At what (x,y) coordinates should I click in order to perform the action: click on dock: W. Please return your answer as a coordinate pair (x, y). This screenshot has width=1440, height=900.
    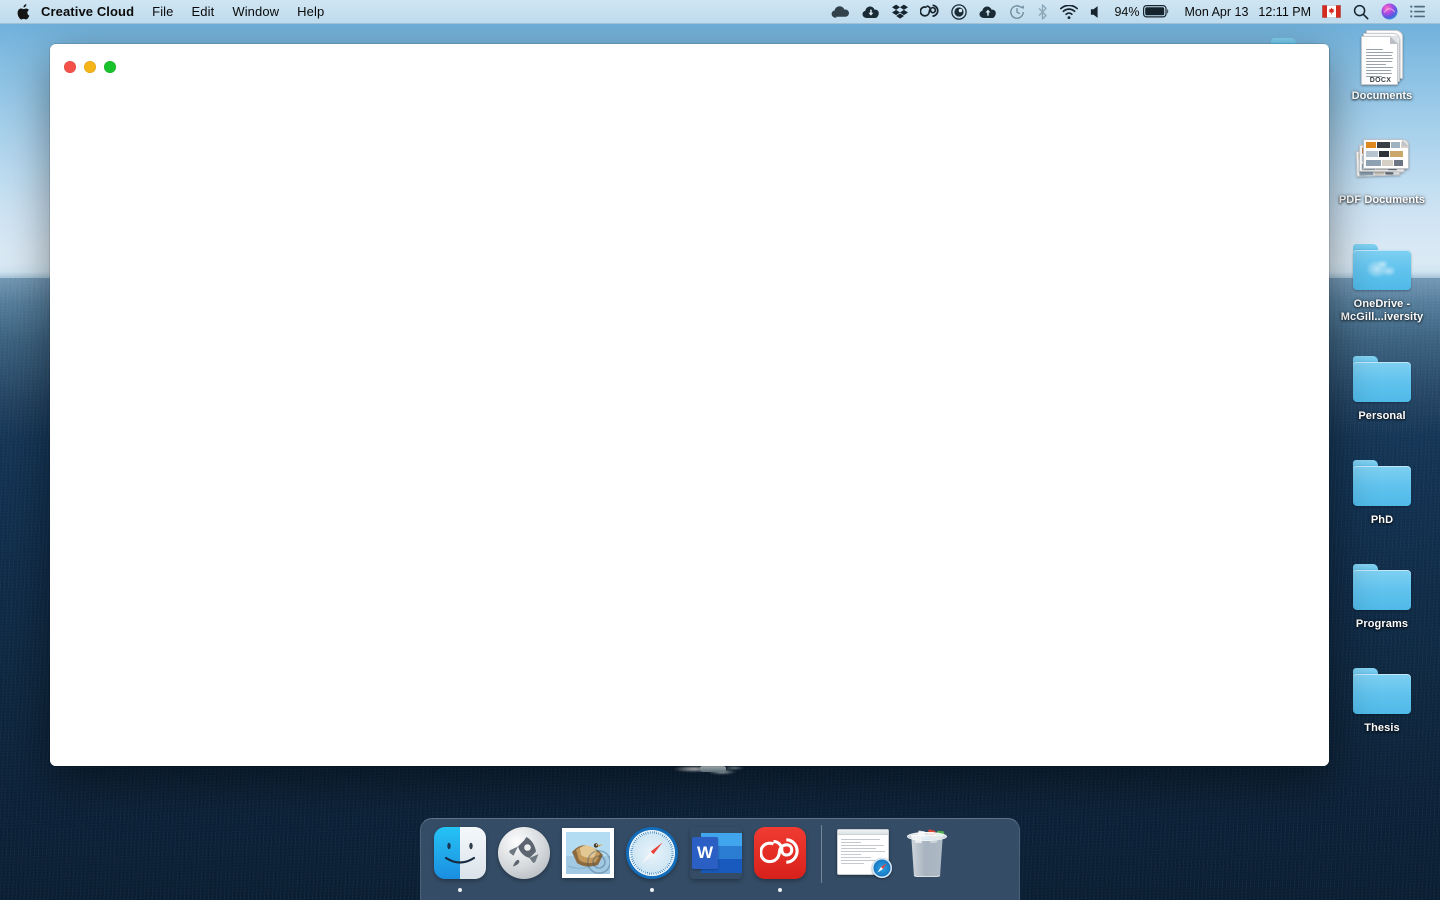
    Looking at the image, I should click on (720, 859).